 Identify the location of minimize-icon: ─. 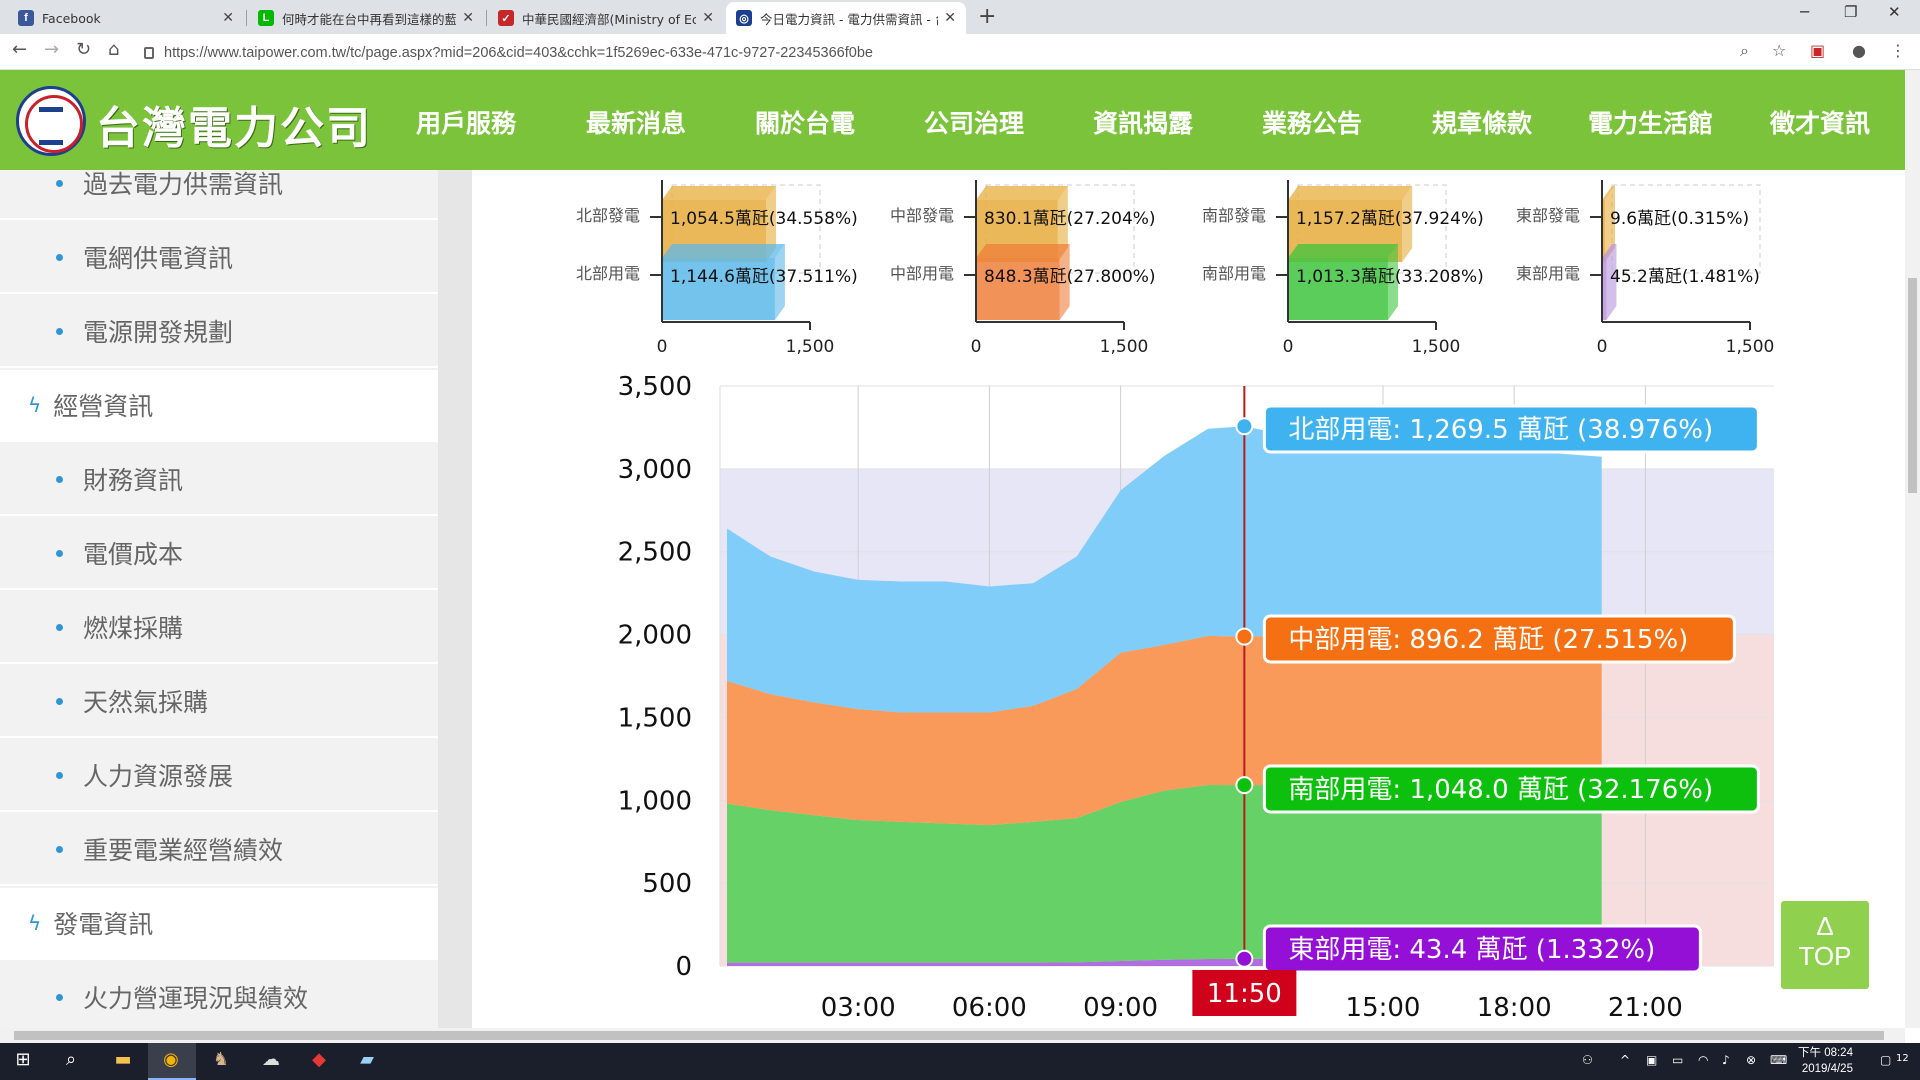
(1804, 12).